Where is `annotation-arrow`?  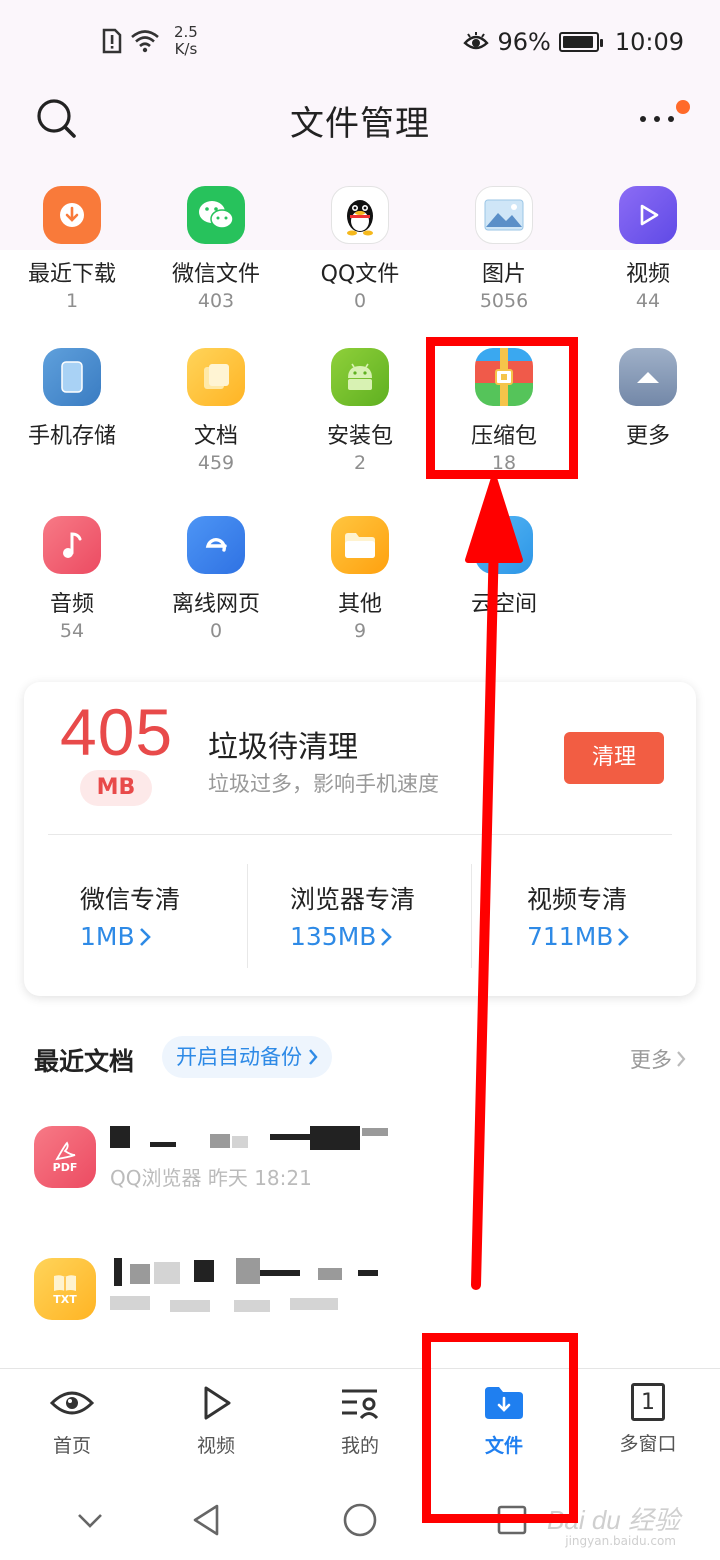
annotation-arrow is located at coordinates (494, 882).